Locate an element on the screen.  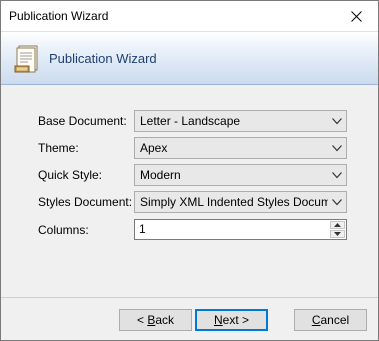
spin-down-icon is located at coordinates (337, 234).